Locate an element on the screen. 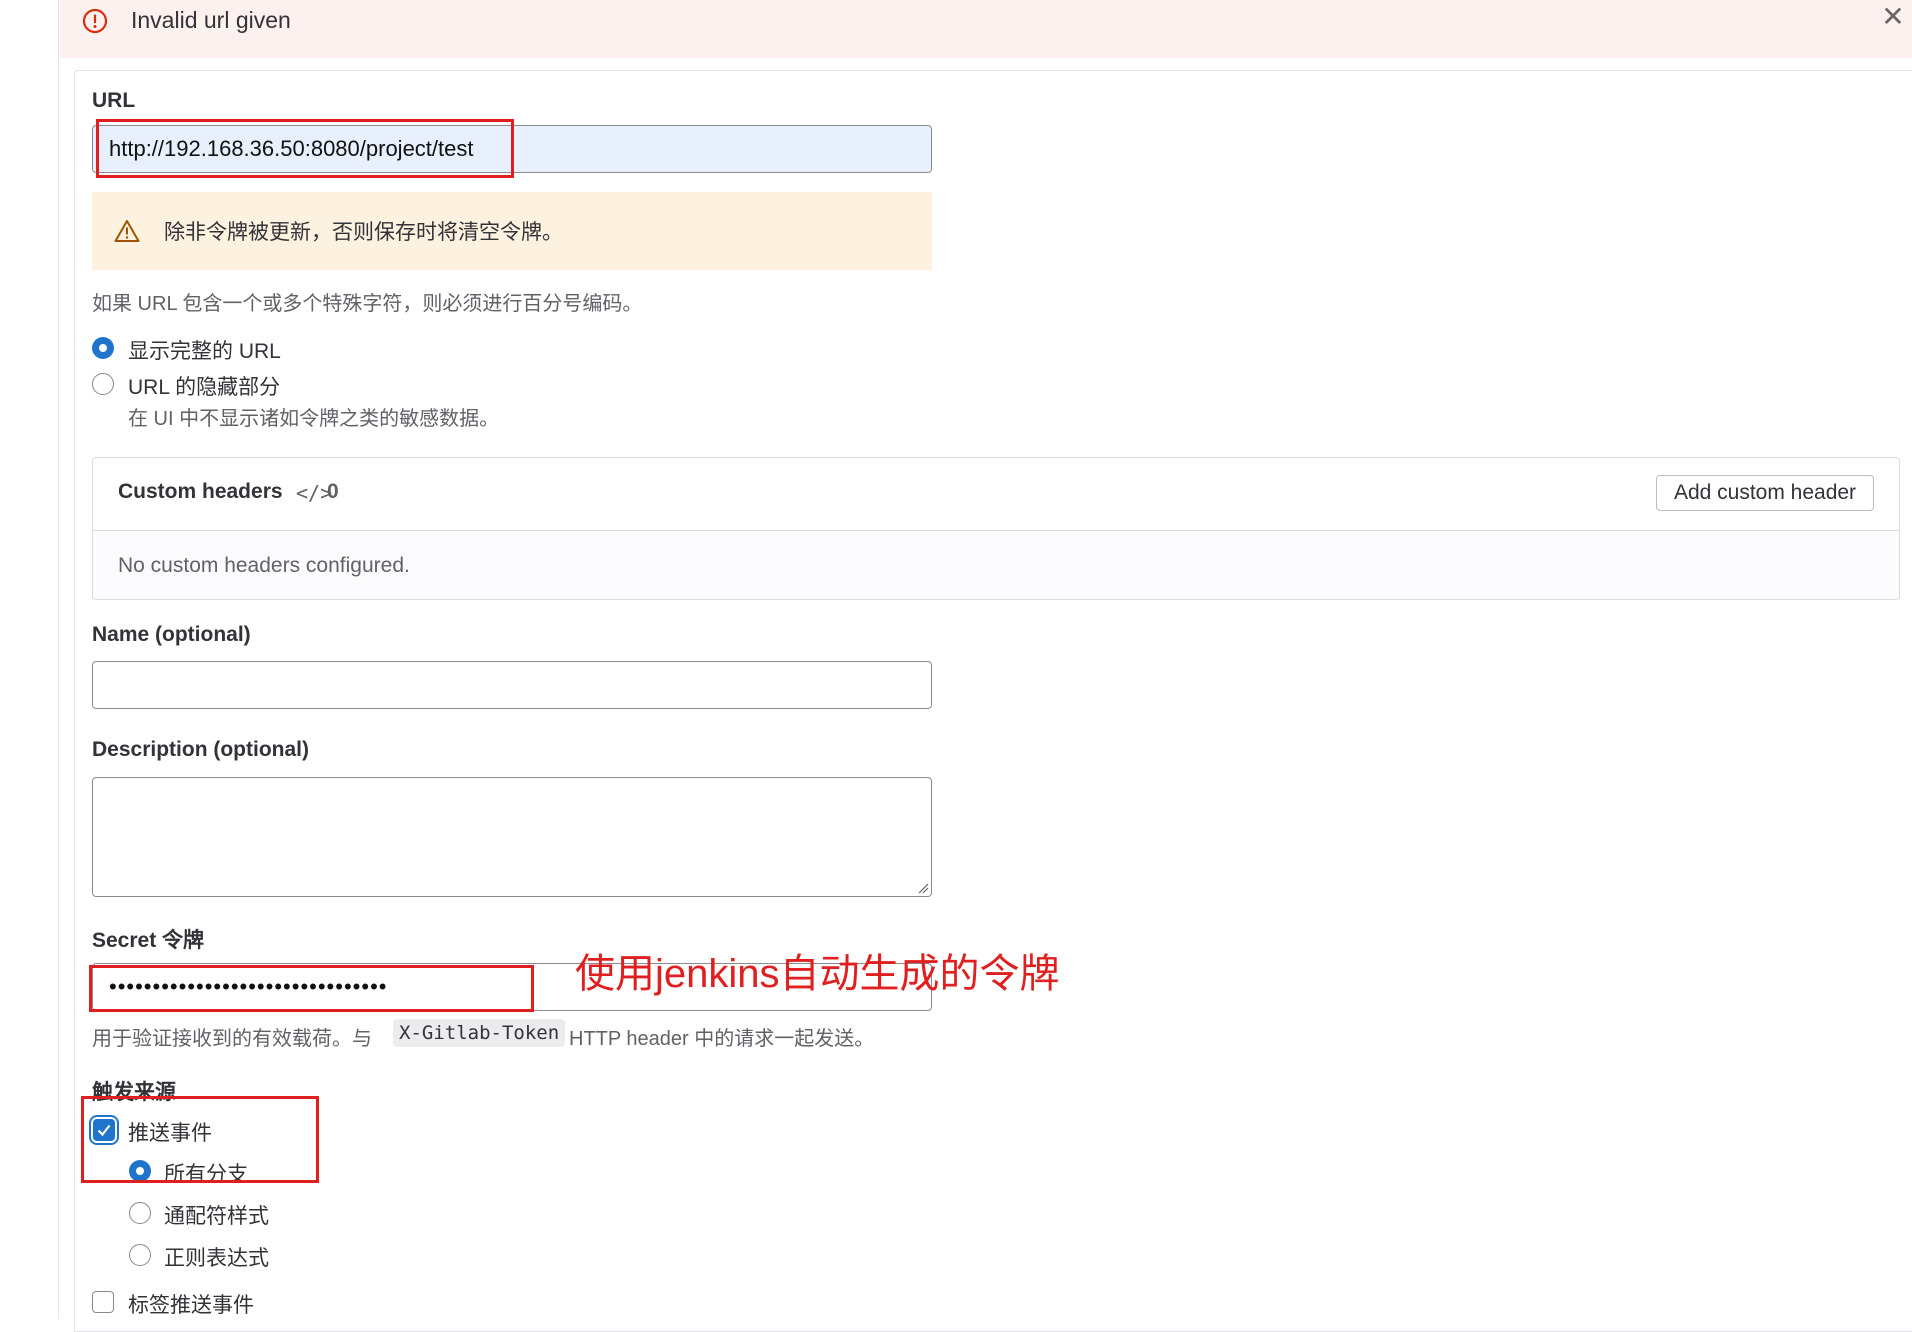 This screenshot has width=1912, height=1332. custom-headers-count: 0 is located at coordinates (333, 491).